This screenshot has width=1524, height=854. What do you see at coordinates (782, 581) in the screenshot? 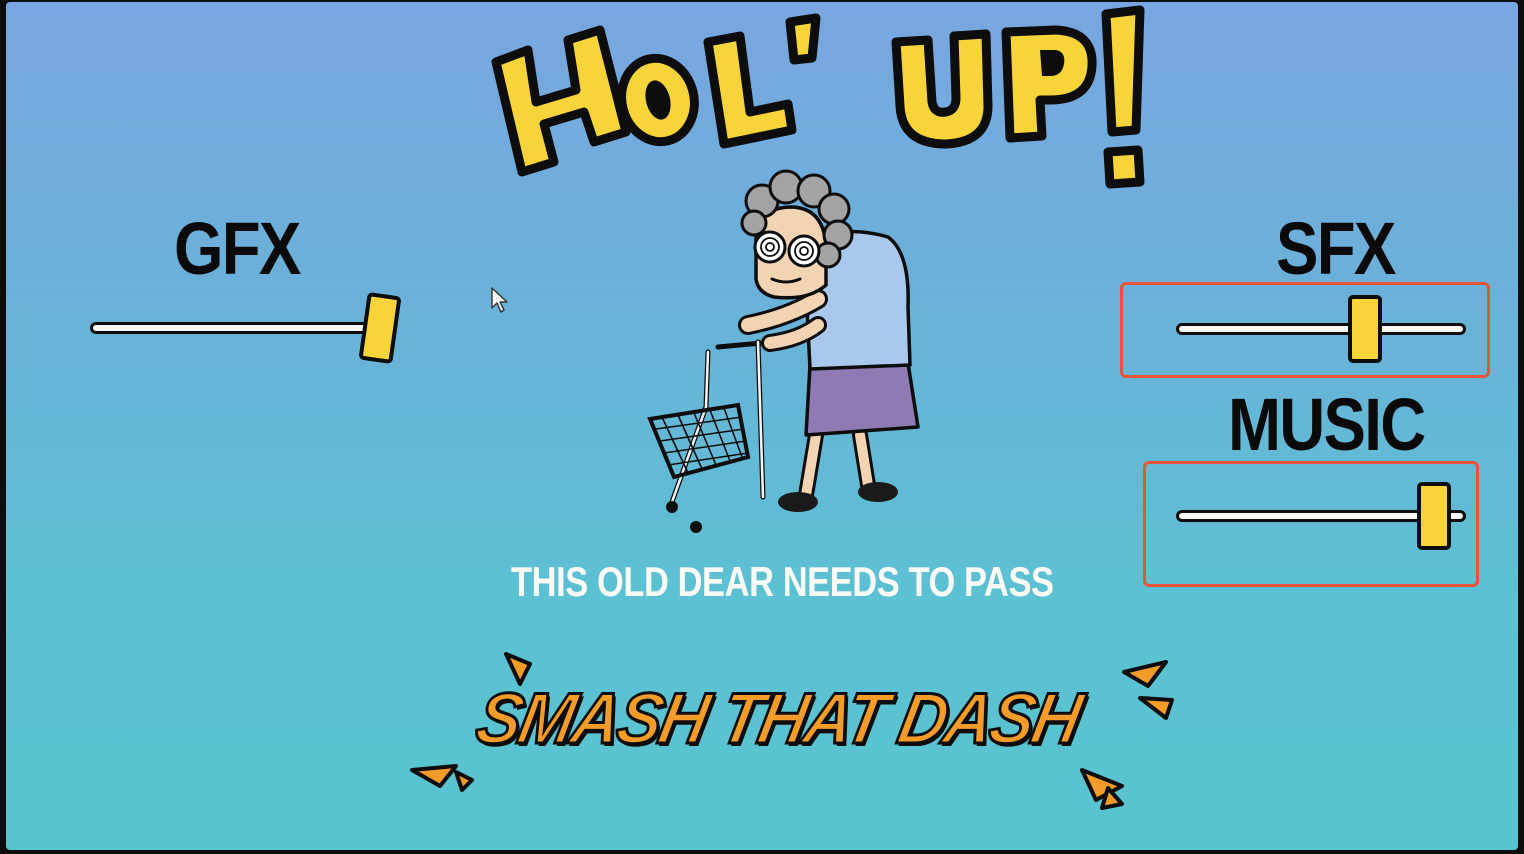
I see `subtitle-text: THIS OLD DEAR NEEDS TO PASS` at bounding box center [782, 581].